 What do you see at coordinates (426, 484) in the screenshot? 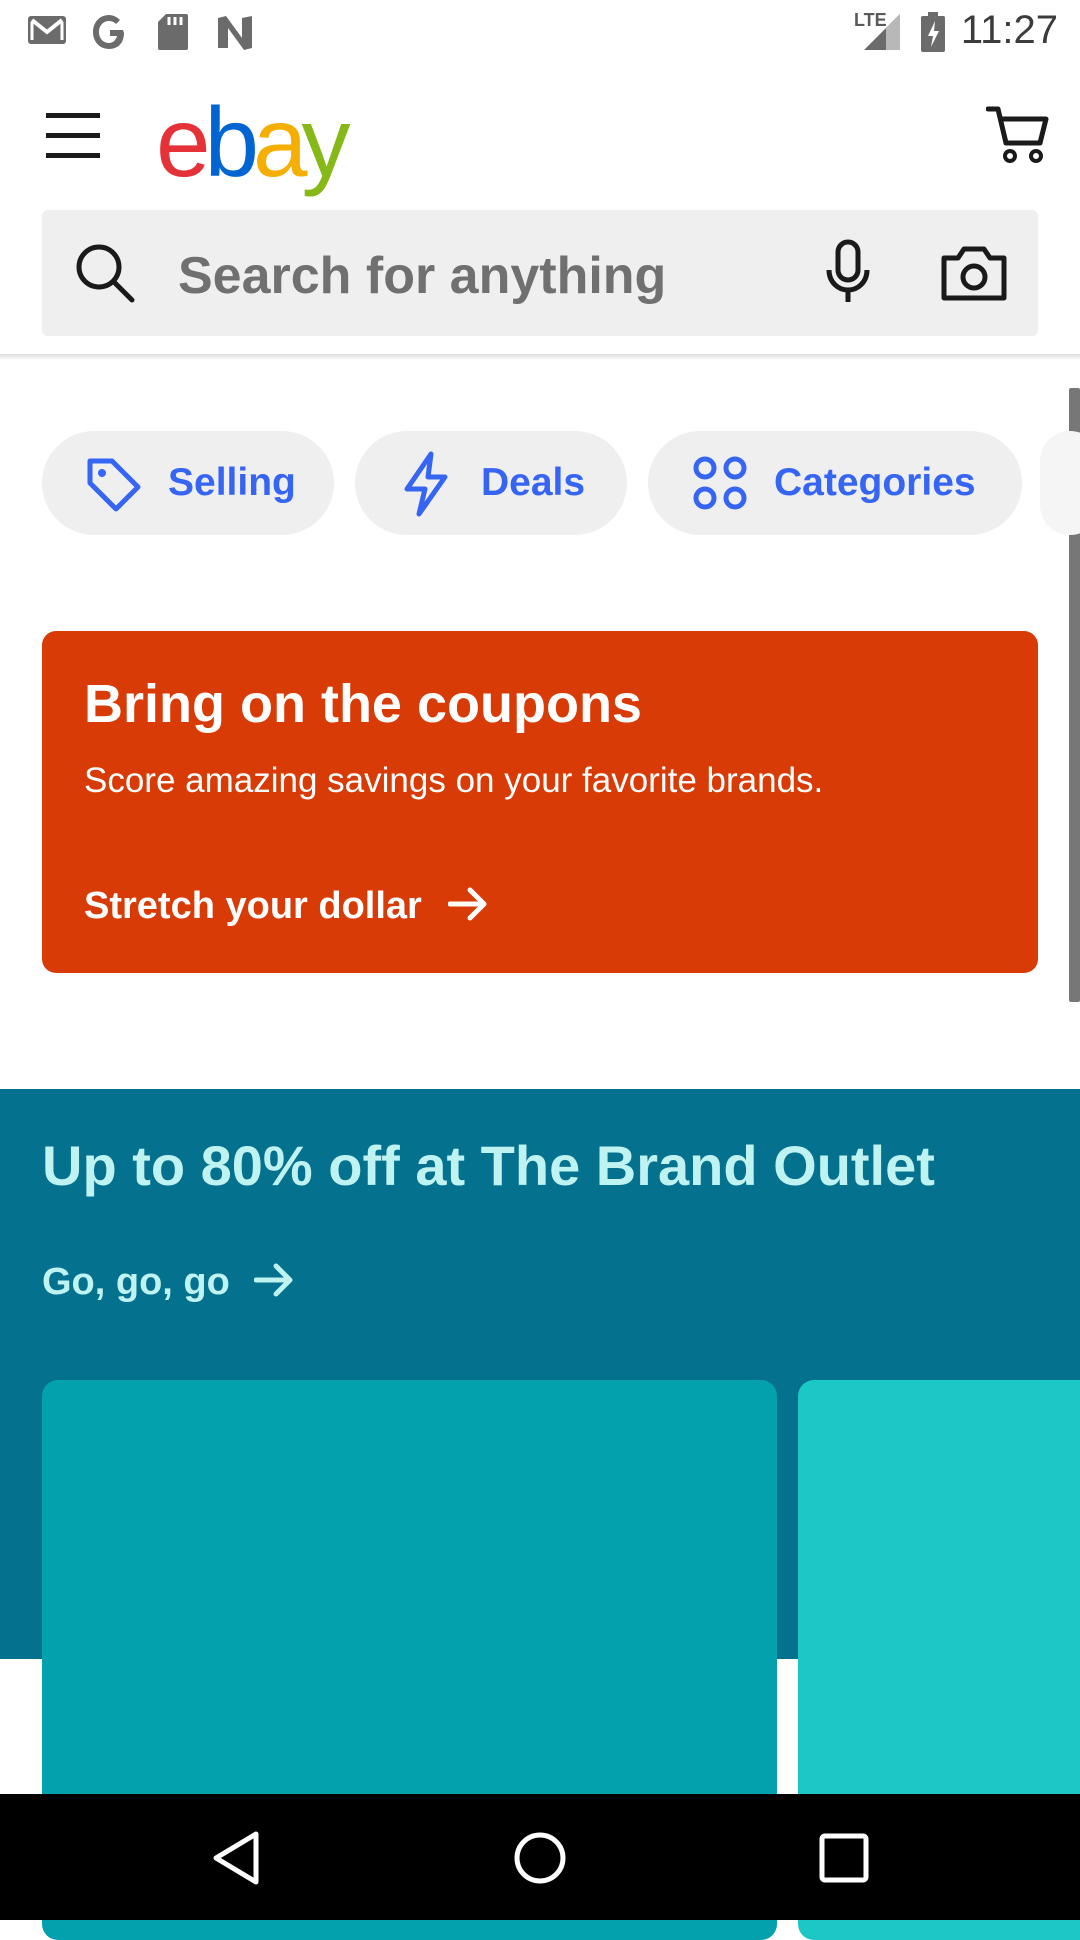
I see `lightning-icon` at bounding box center [426, 484].